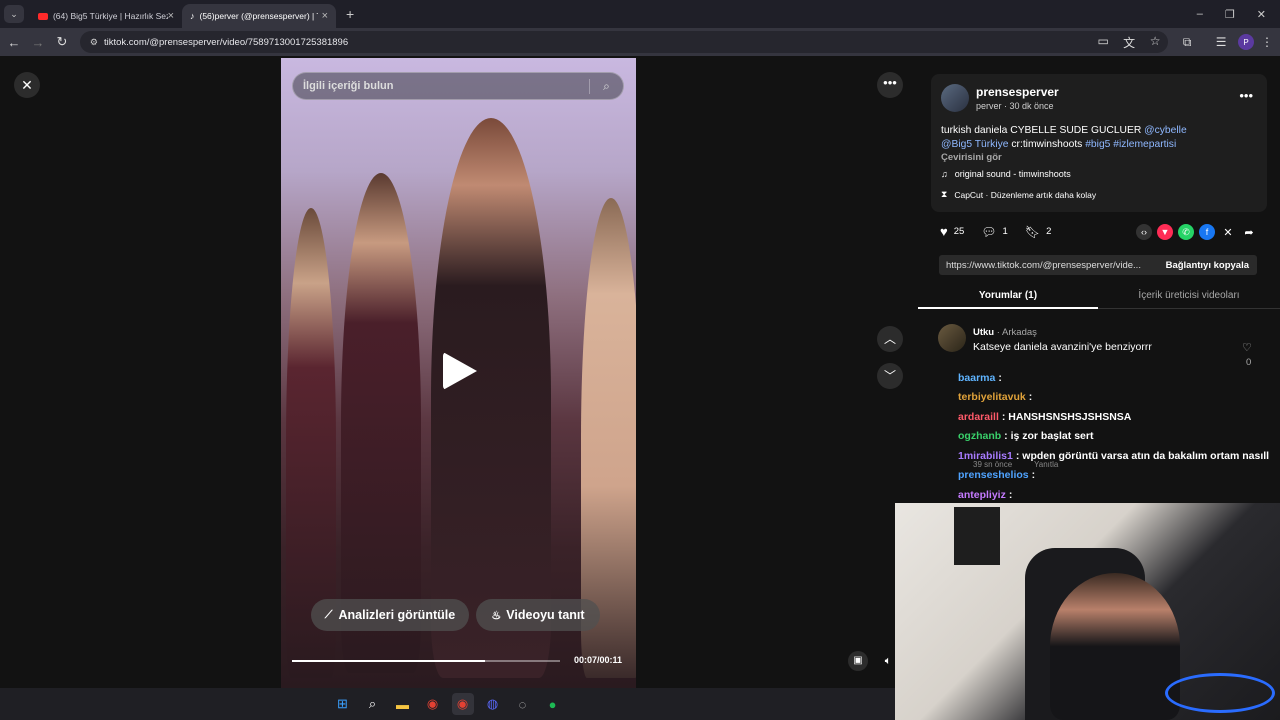 This screenshot has width=1280, height=720. What do you see at coordinates (1187, 42) in the screenshot?
I see `extensions-icon: ⧉` at bounding box center [1187, 42].